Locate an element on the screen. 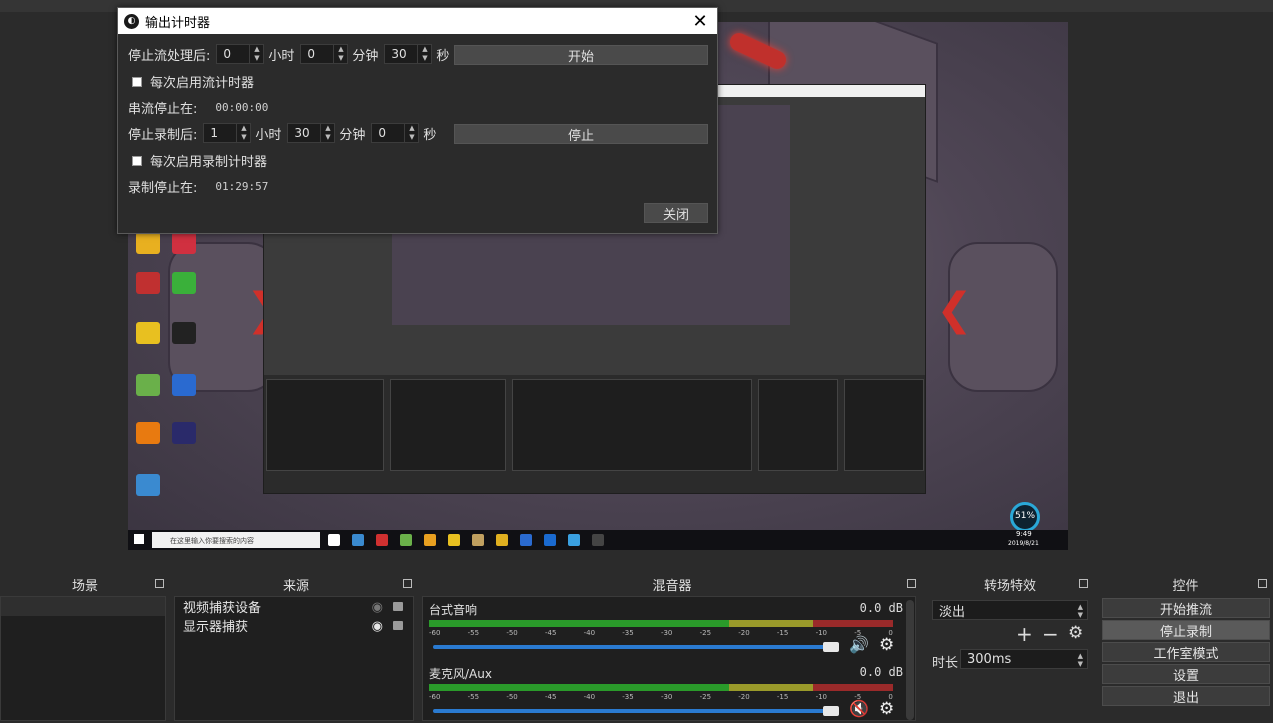  sources-list: 视频捕获设备 ◉ 显示器捕获 ◉ is located at coordinates (294, 658).